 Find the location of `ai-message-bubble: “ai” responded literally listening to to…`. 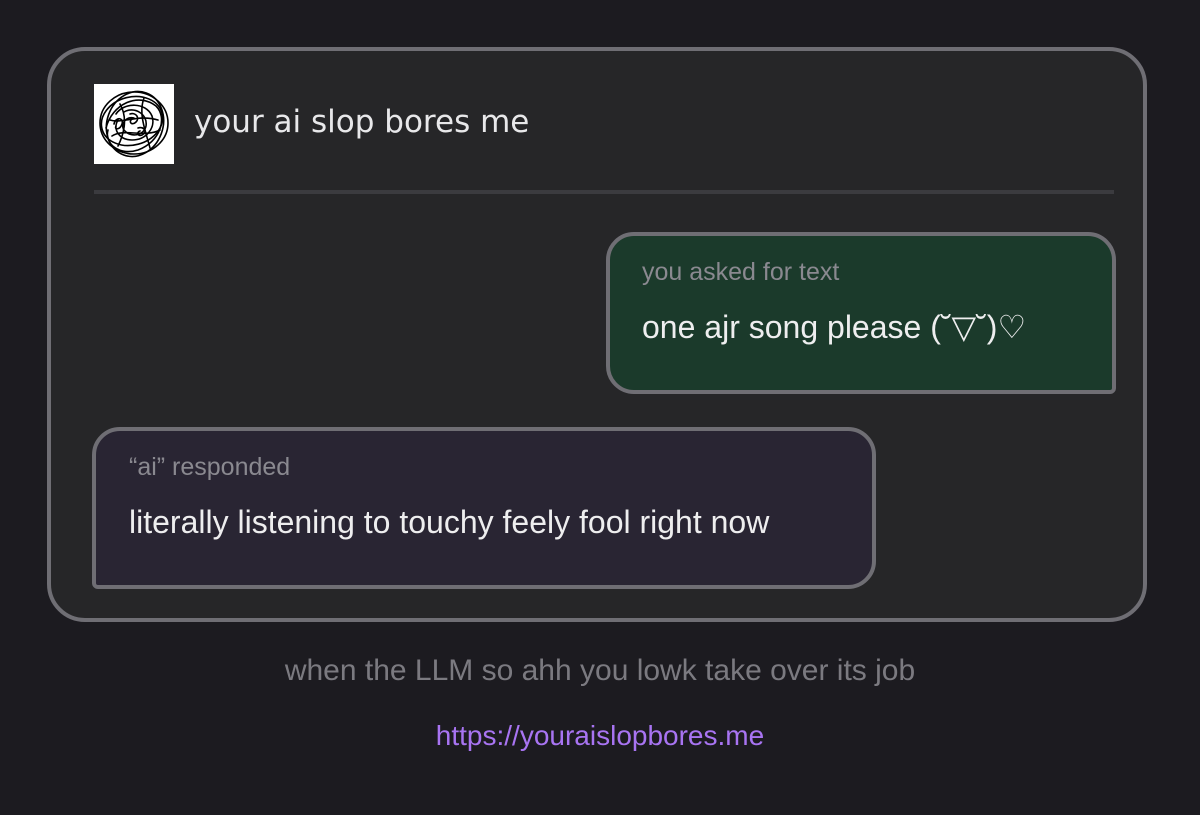

ai-message-bubble: “ai” responded literally listening to to… is located at coordinates (484, 508).